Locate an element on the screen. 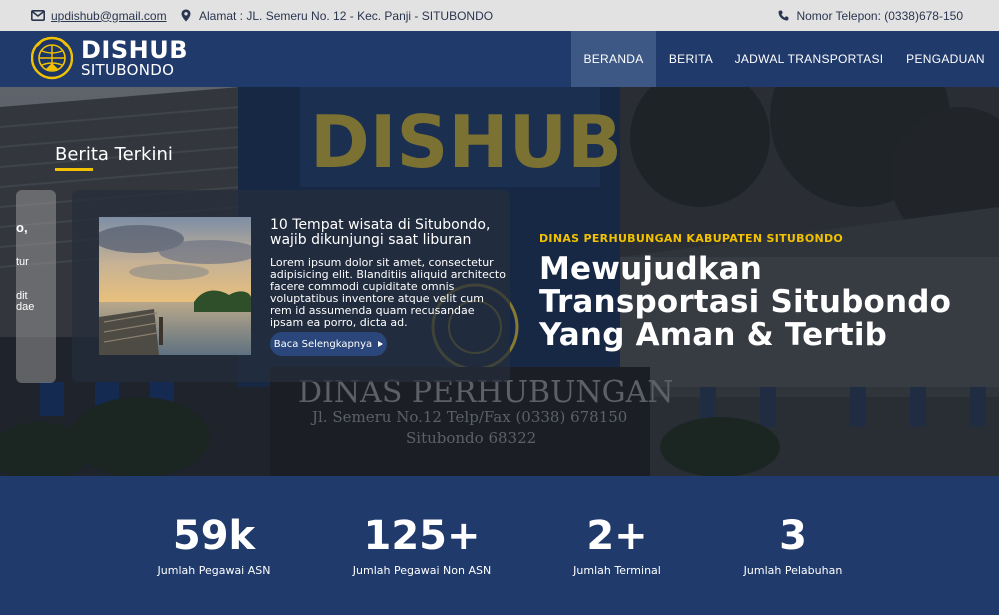  read-more-button: Baca Selengkapnya is located at coordinates (328, 344).